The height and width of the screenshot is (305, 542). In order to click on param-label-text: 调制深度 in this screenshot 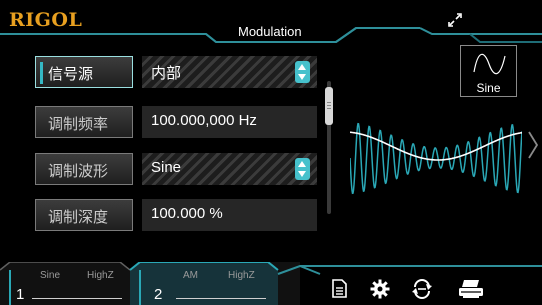, I will do `click(78, 217)`.